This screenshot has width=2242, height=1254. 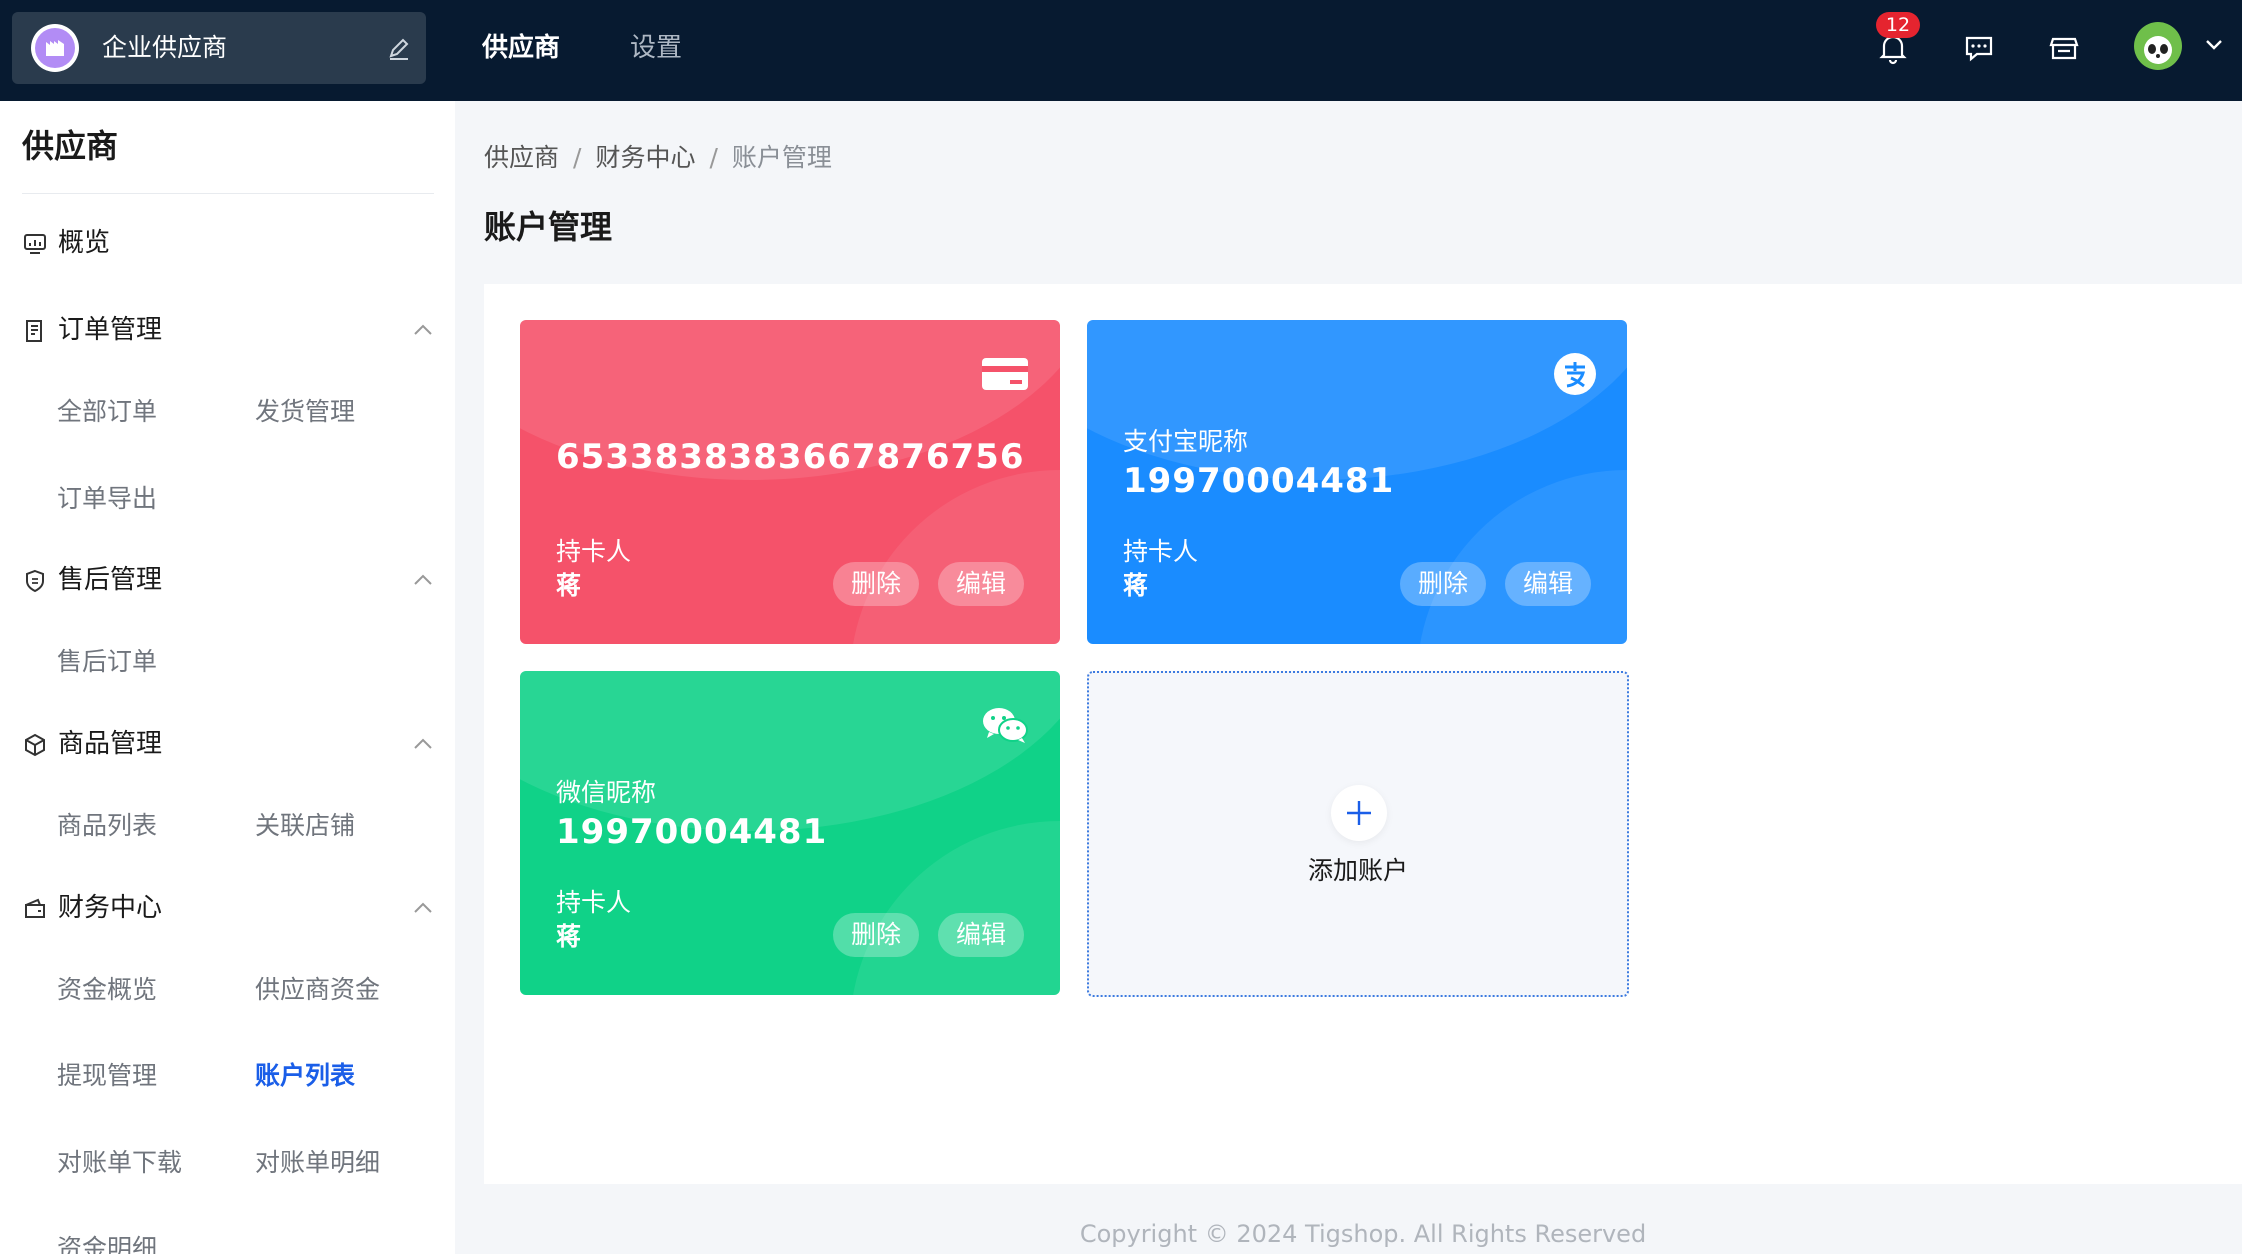 What do you see at coordinates (107, 1076) in the screenshot?
I see `sidebar-item-withdrawals: 提现管理` at bounding box center [107, 1076].